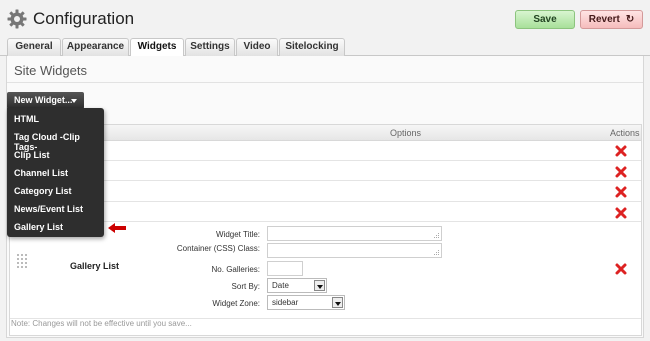 The height and width of the screenshot is (341, 650). Describe the element at coordinates (604, 19) in the screenshot. I see `revert-label: Revert` at that location.